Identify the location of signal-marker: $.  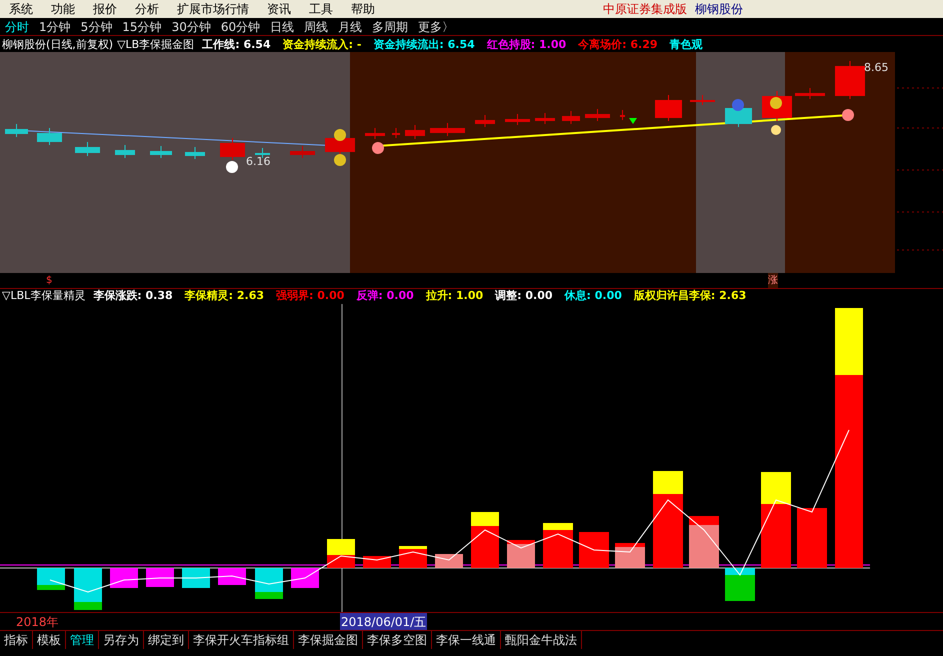
(49, 281).